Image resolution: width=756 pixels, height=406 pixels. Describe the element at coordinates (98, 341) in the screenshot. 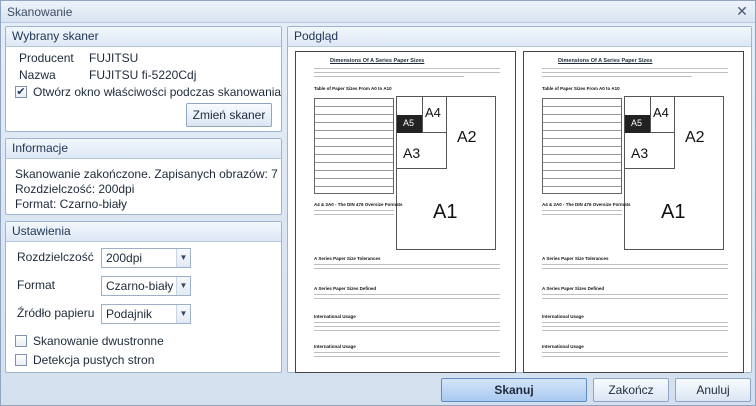

I see `duplex-label: Skanowanie dwustronne` at that location.